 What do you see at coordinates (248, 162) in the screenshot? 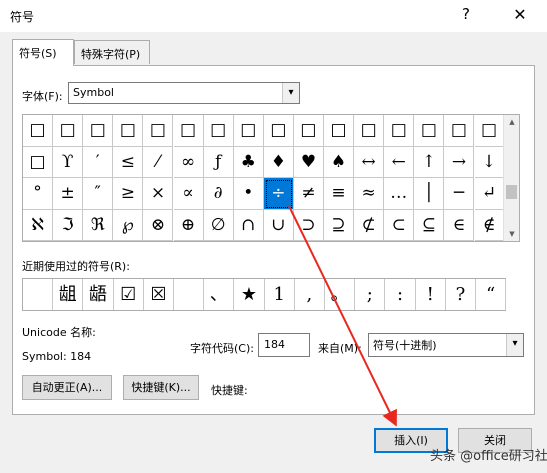
I see `symbol-cell: ♣` at bounding box center [248, 162].